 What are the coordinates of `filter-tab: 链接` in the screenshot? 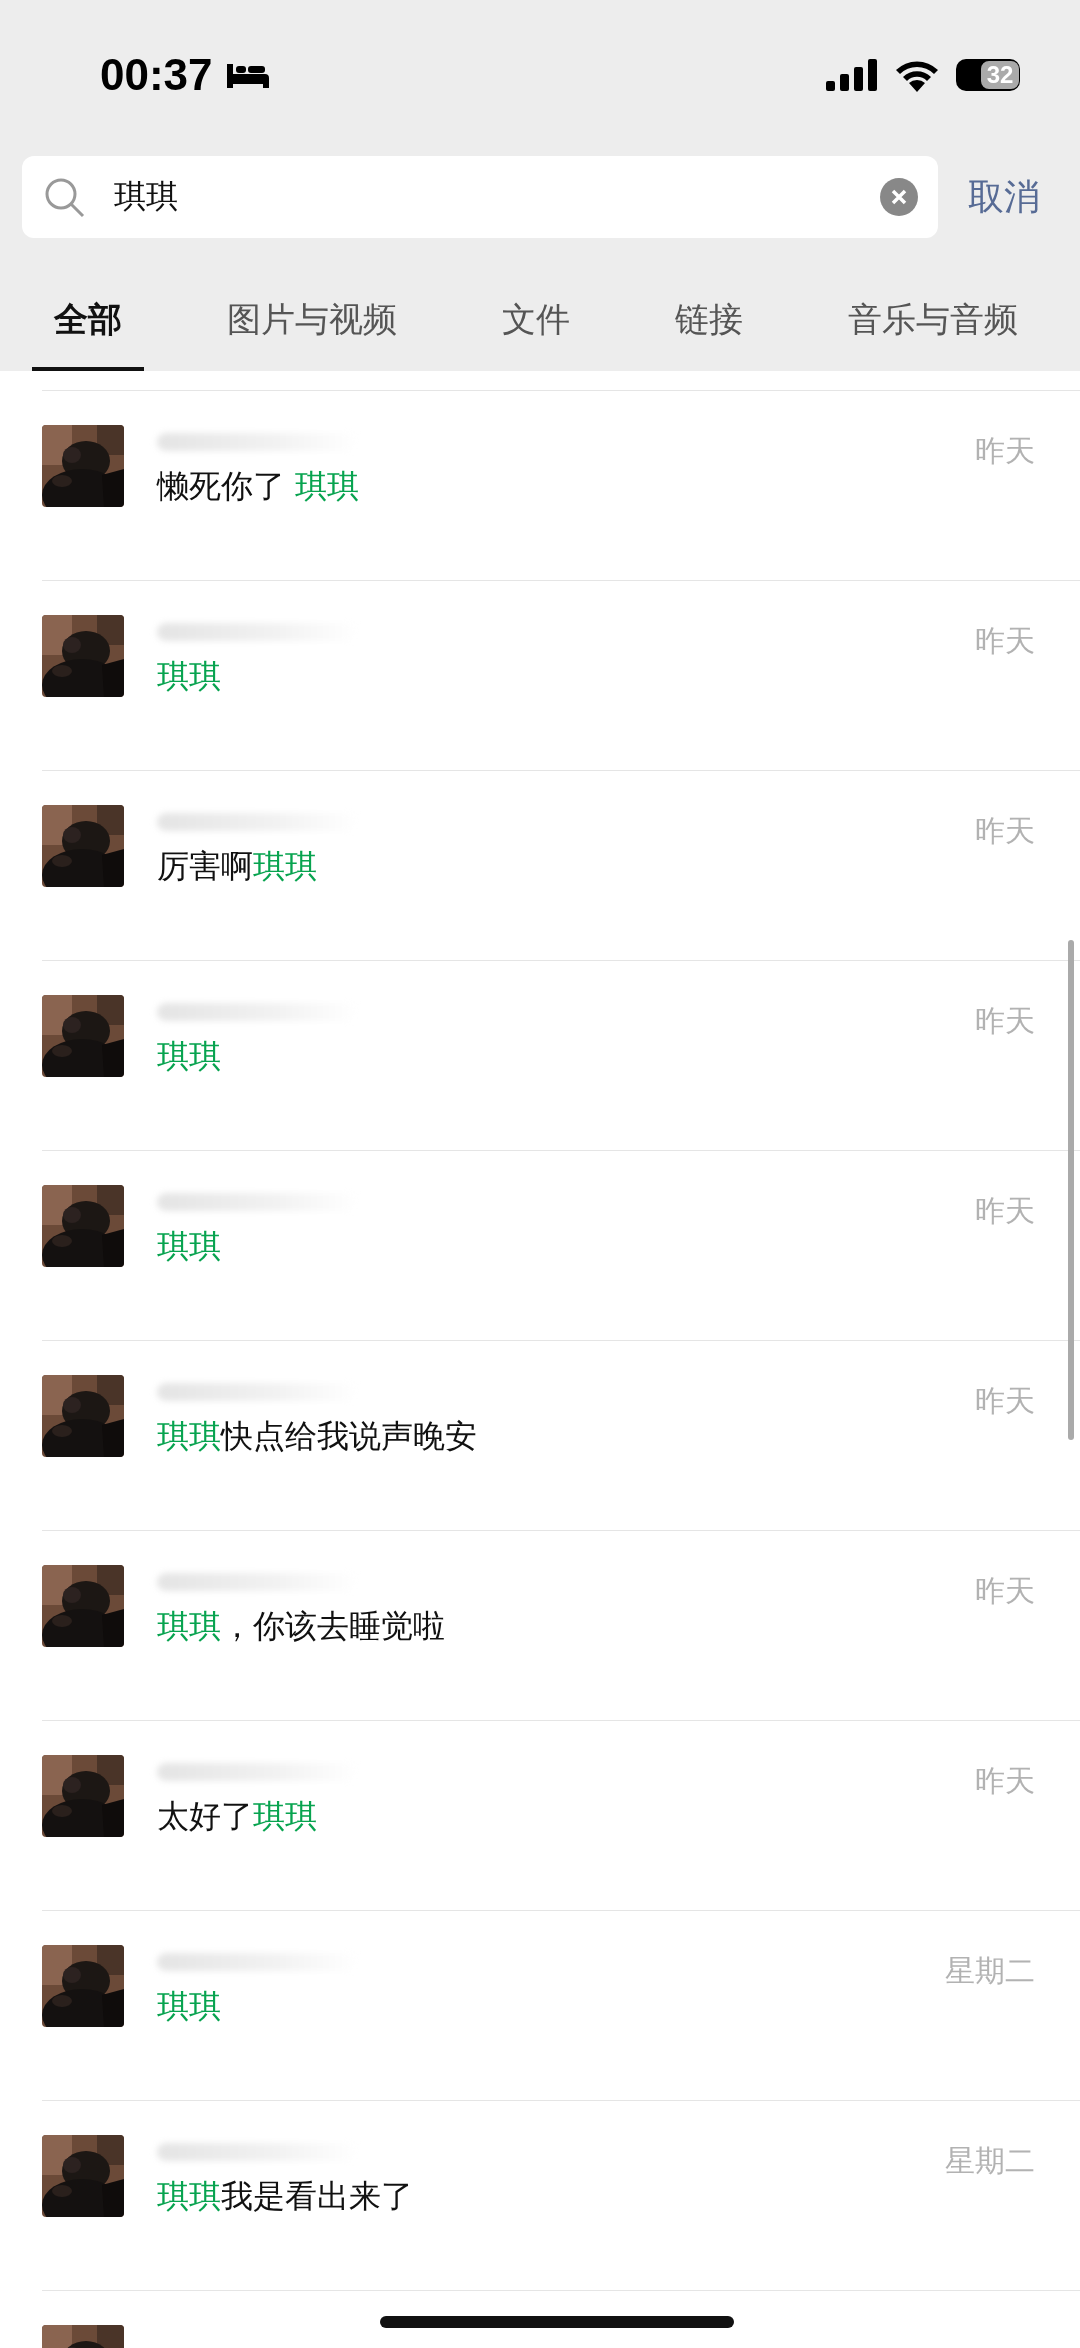 It's located at (709, 334).